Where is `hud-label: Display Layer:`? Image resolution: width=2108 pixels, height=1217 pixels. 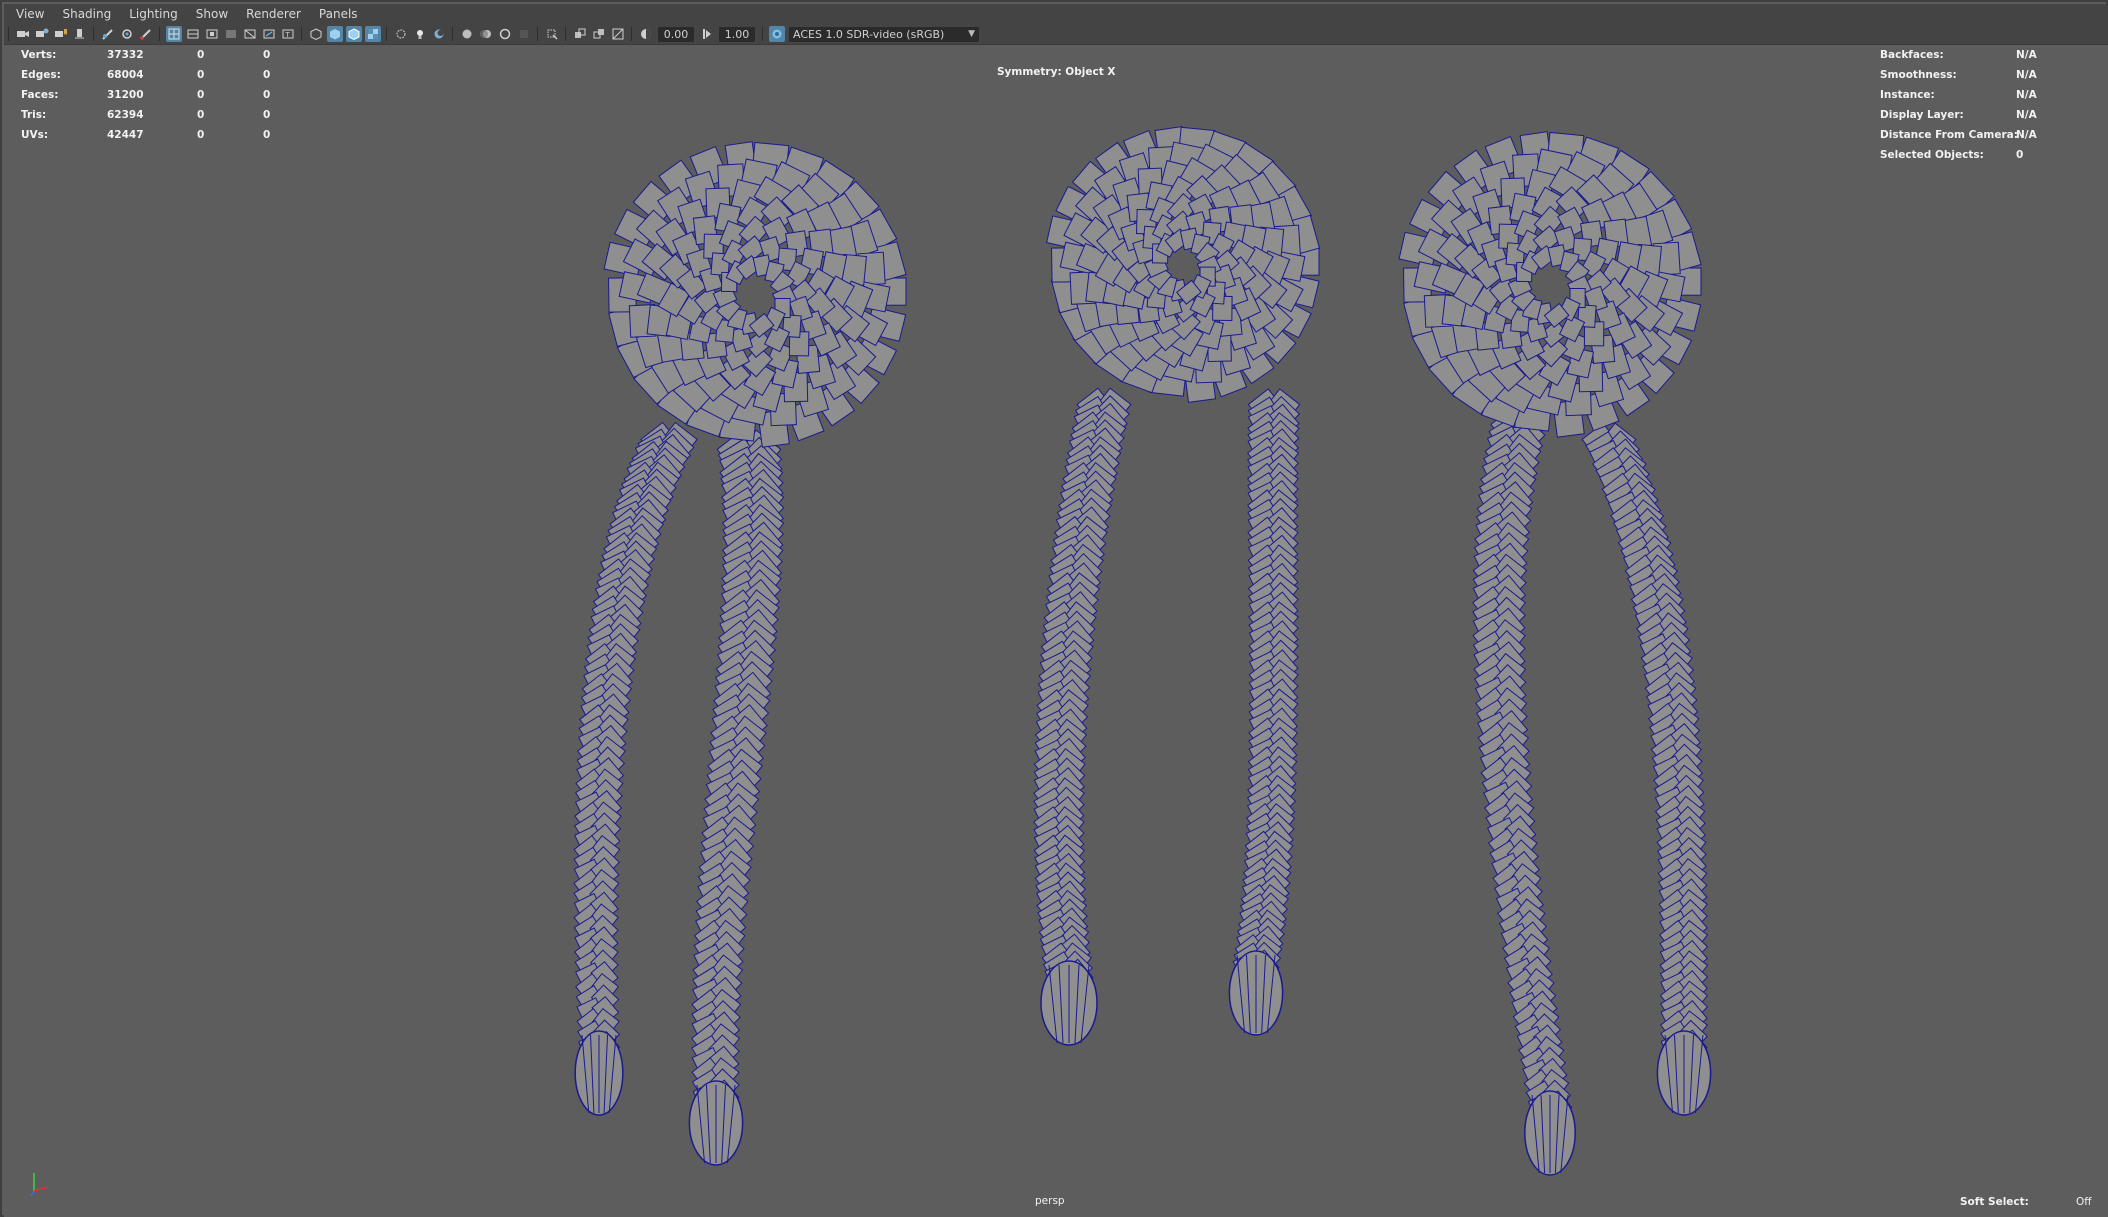
hud-label: Display Layer: is located at coordinates (1922, 115).